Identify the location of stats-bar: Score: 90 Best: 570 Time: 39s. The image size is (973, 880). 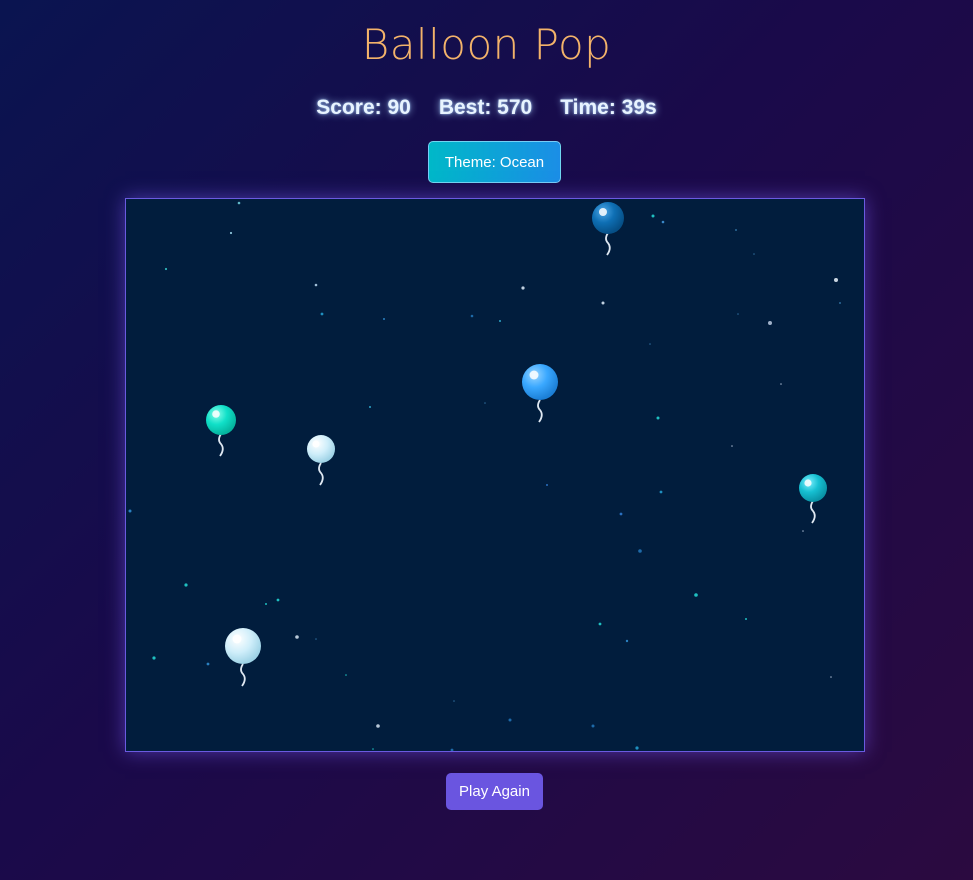
(486, 108).